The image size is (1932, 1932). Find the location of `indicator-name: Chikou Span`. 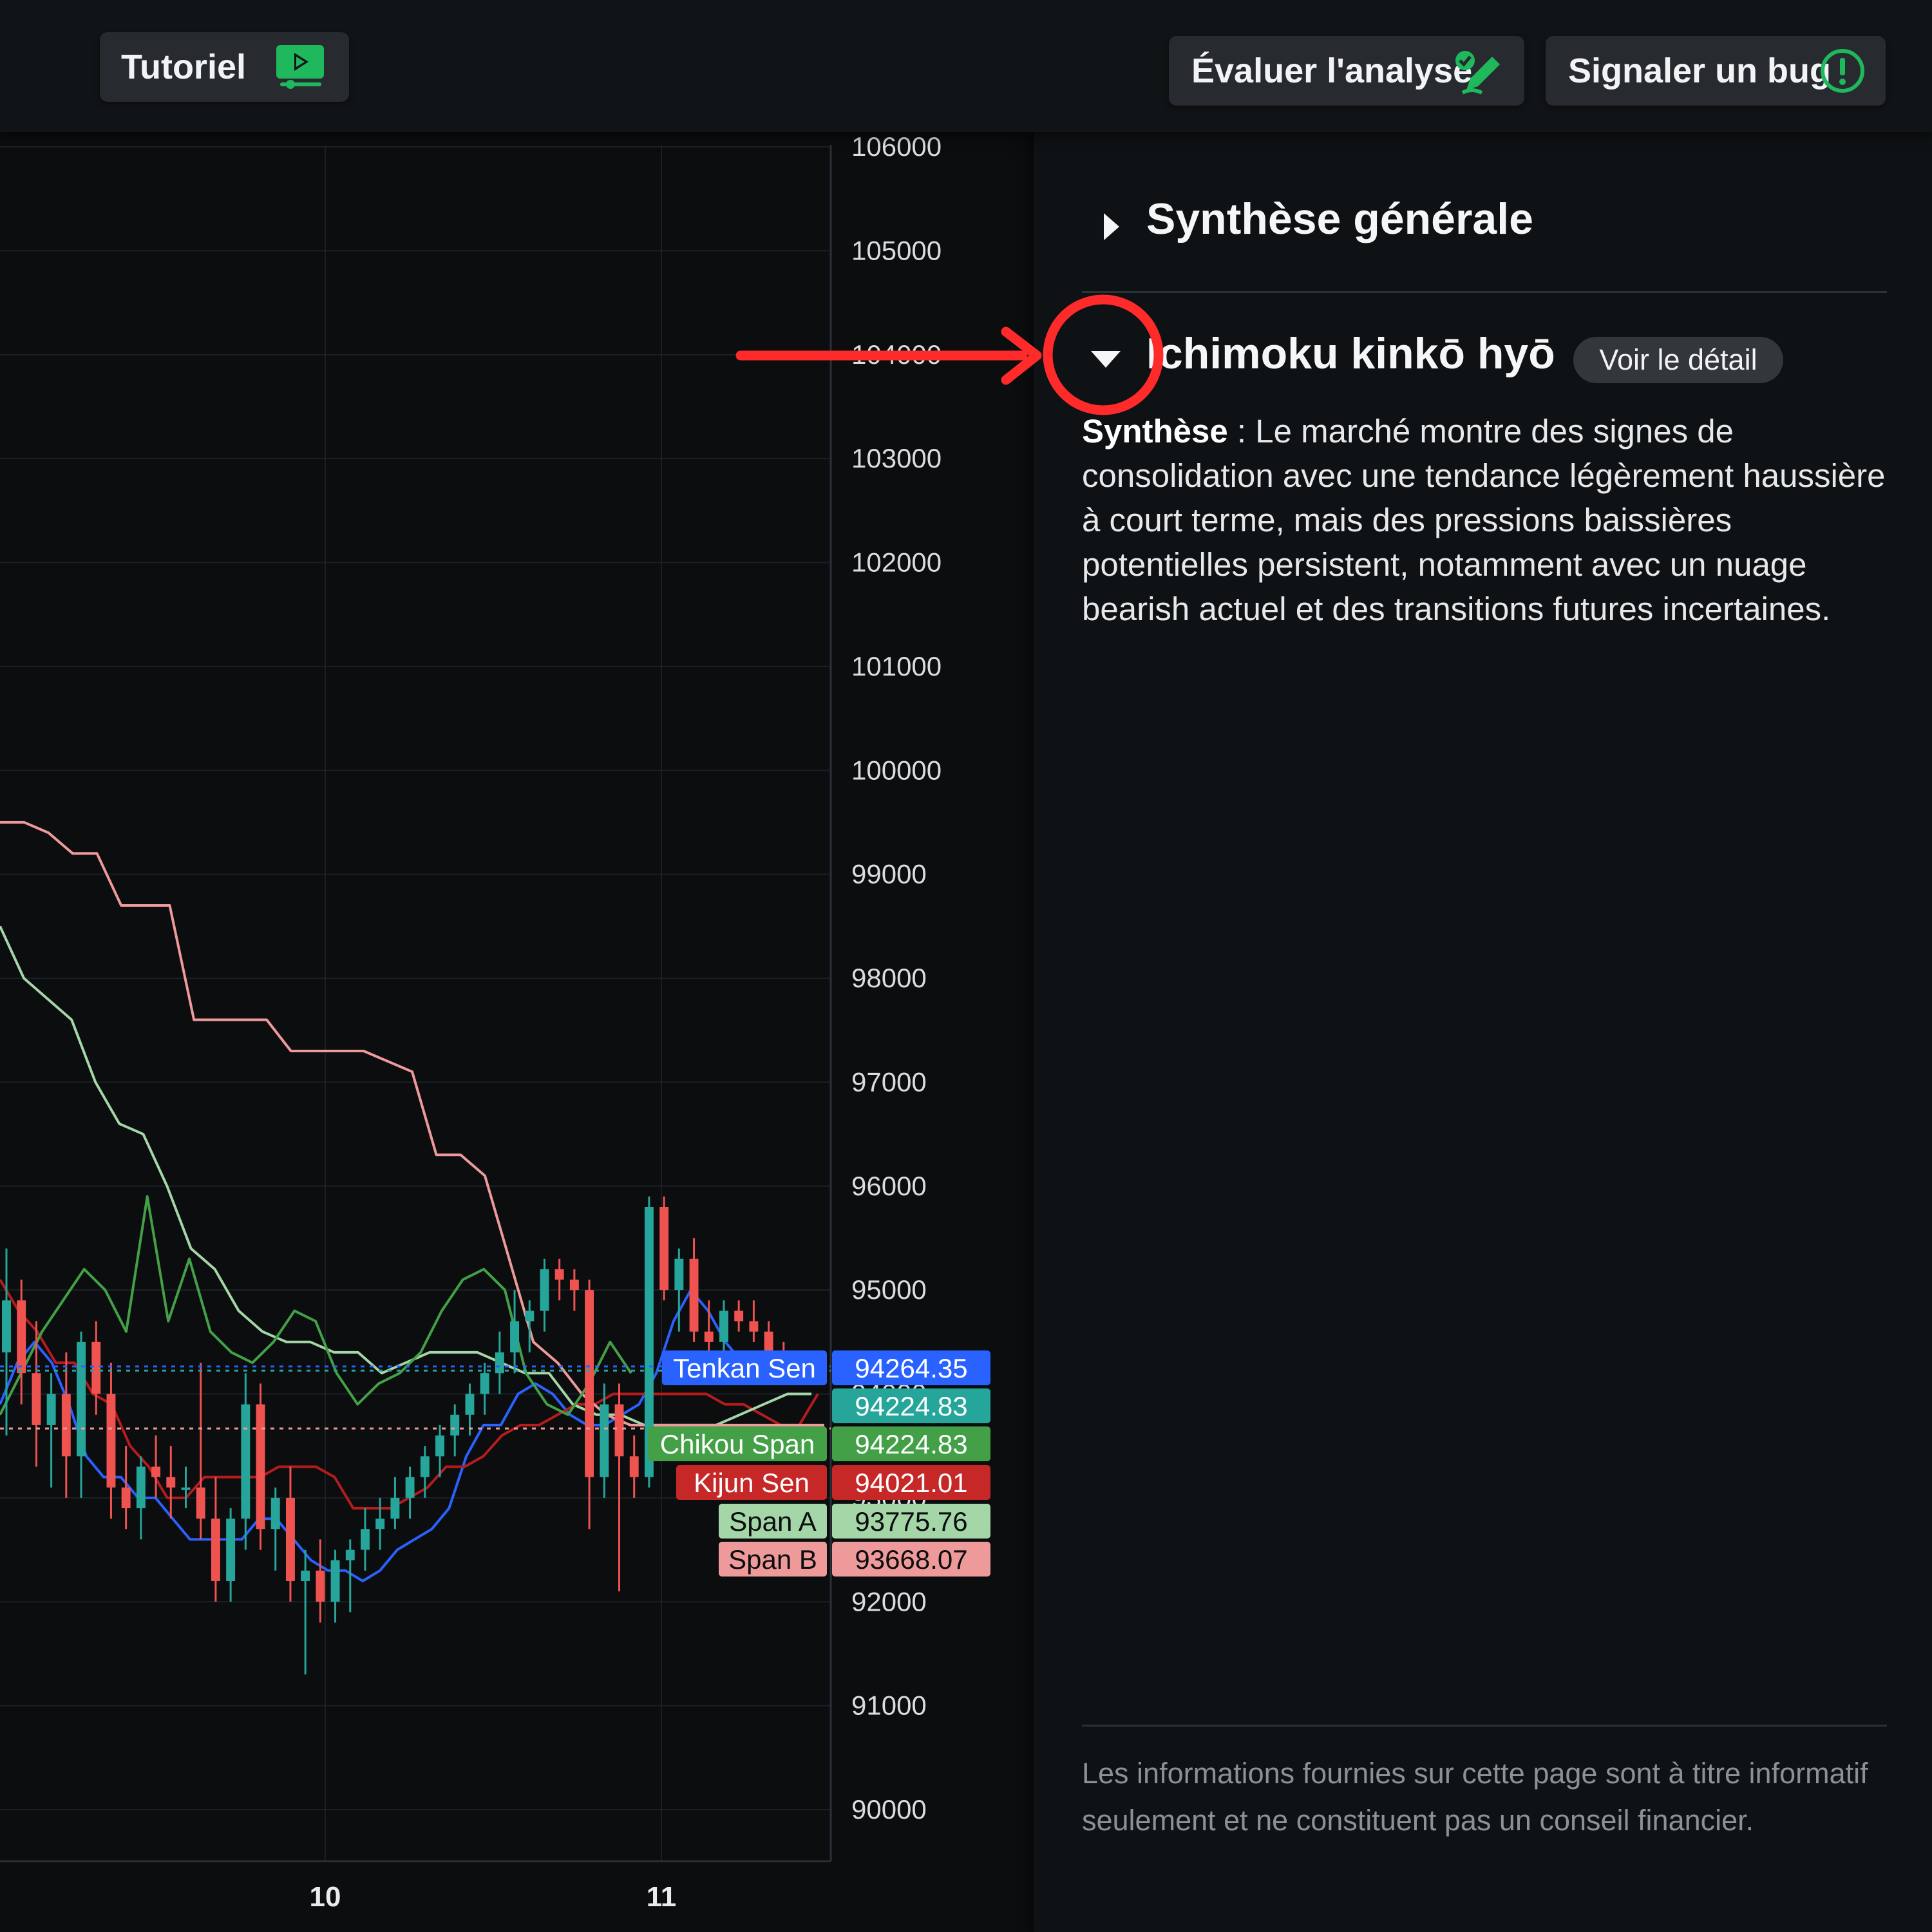

indicator-name: Chikou Span is located at coordinates (738, 1444).